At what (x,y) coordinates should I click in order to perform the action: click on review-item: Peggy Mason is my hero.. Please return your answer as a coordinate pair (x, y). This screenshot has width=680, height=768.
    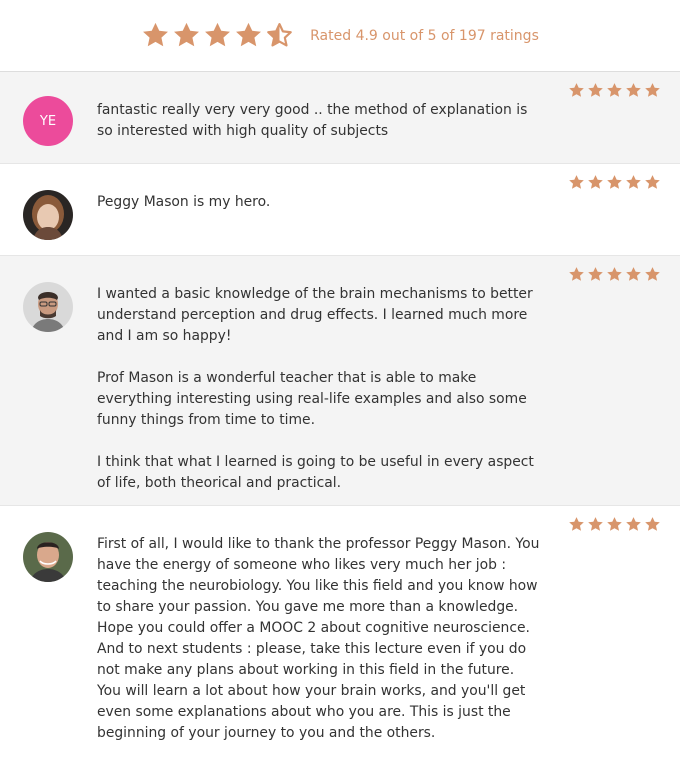
    Looking at the image, I should click on (340, 210).